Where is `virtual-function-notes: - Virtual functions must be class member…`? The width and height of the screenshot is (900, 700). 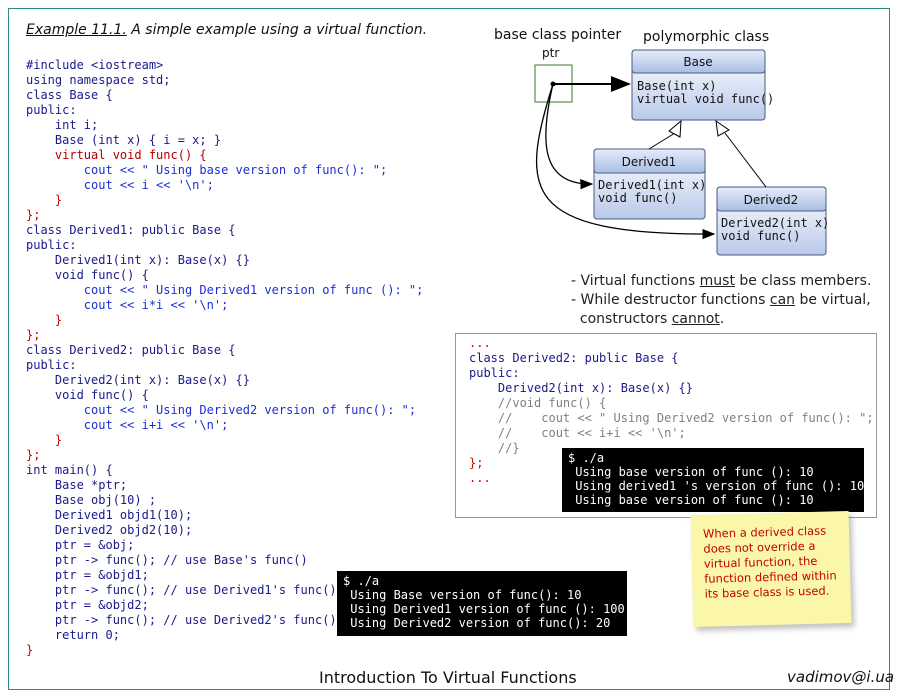
virtual-function-notes: - Virtual functions must be class member… is located at coordinates (721, 300).